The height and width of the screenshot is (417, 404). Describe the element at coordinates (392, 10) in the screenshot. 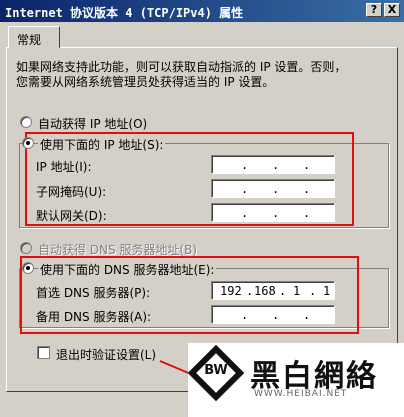

I see `close-button: X` at that location.